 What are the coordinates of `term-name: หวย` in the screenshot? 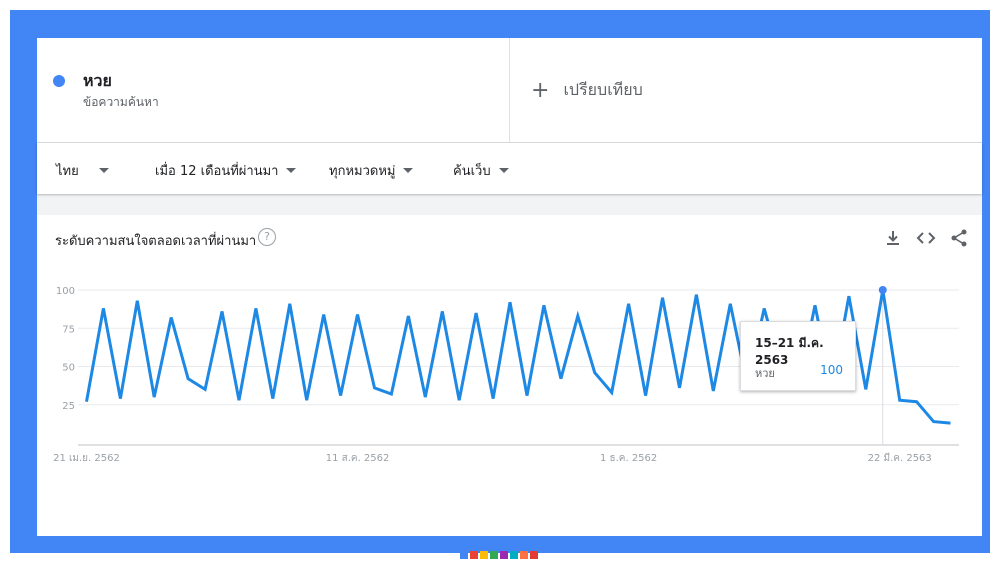 It's located at (97, 81).